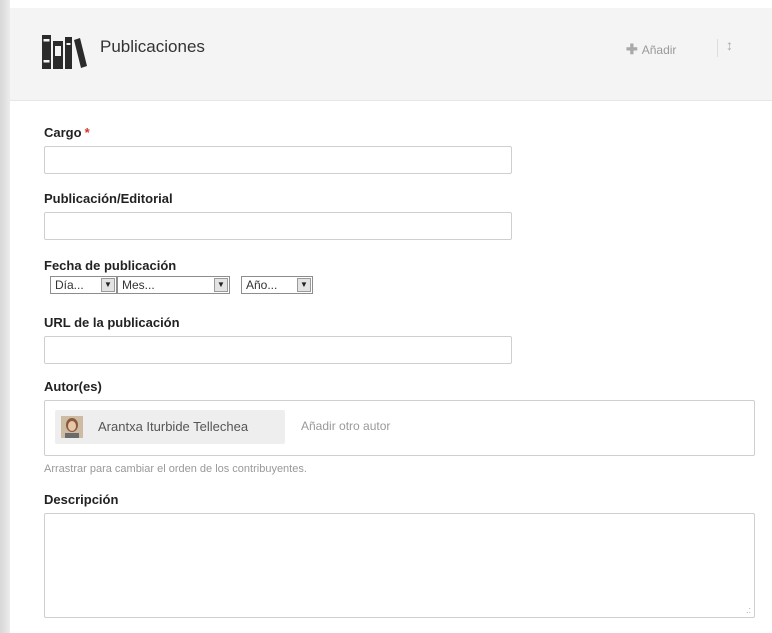 Image resolution: width=772 pixels, height=633 pixels. I want to click on section-header: Publicaciones ✚ Añadir ↕, so click(391, 54).